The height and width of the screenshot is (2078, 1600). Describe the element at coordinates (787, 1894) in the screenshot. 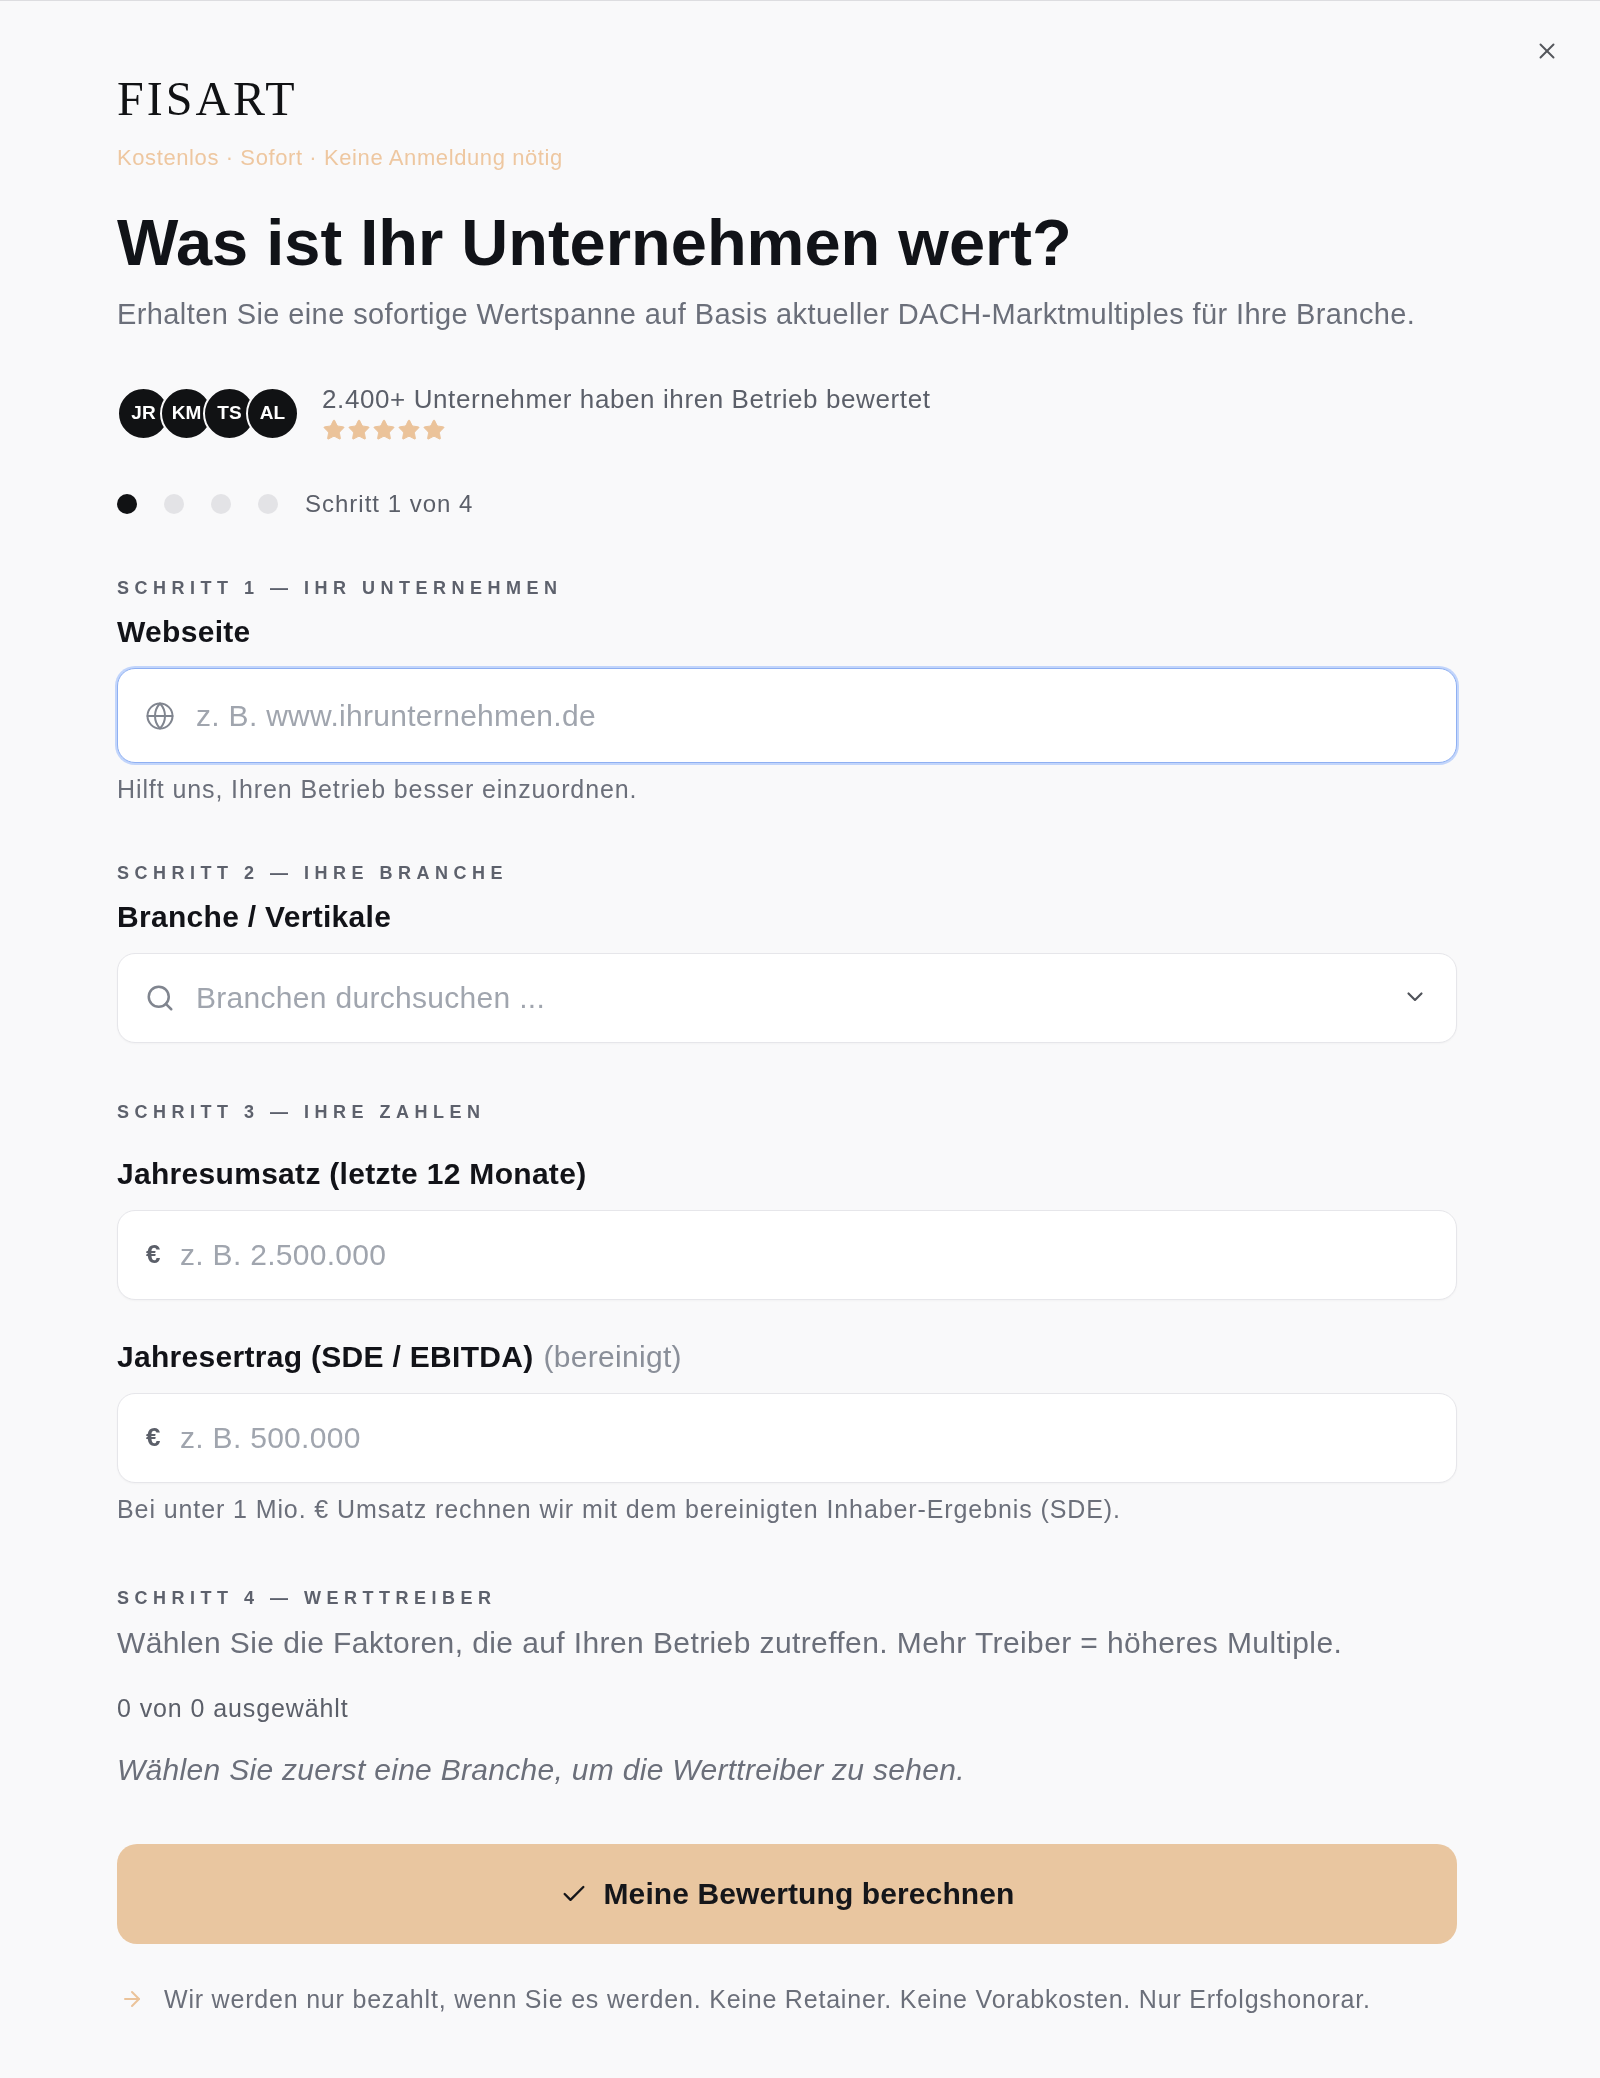

I see `calculate-button: Meine Bewertung berechnen` at that location.